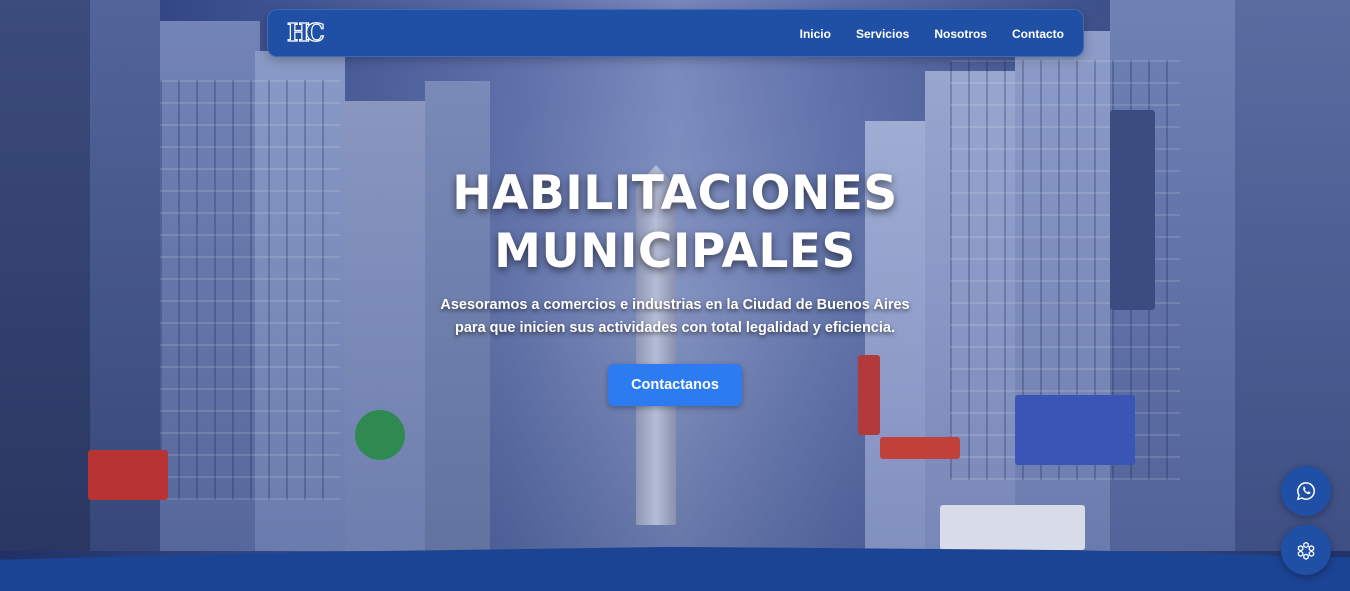  I want to click on nav-link-contacto: Contacto, so click(1038, 34).